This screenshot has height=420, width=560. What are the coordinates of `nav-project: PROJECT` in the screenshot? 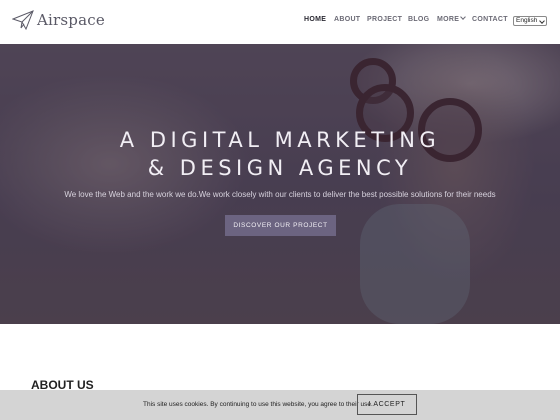 It's located at (384, 19).